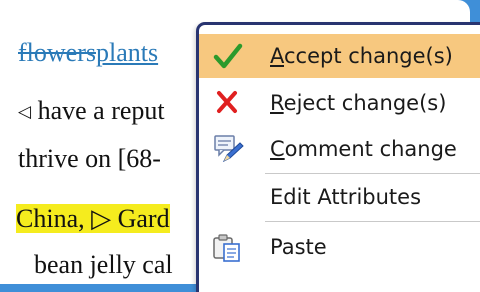 Image resolution: width=480 pixels, height=292 pixels. I want to click on deleted-text: flowers, so click(57, 52).